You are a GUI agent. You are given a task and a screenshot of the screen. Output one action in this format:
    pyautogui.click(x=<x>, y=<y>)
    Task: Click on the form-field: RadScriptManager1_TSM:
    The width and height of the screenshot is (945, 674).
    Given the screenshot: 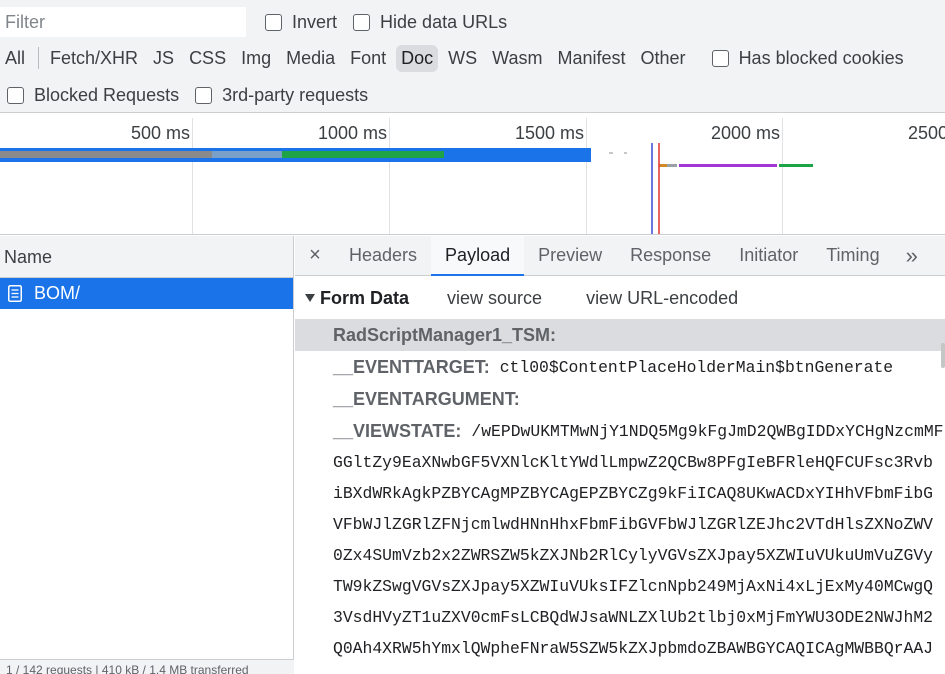 What is the action you would take?
    pyautogui.click(x=620, y=335)
    